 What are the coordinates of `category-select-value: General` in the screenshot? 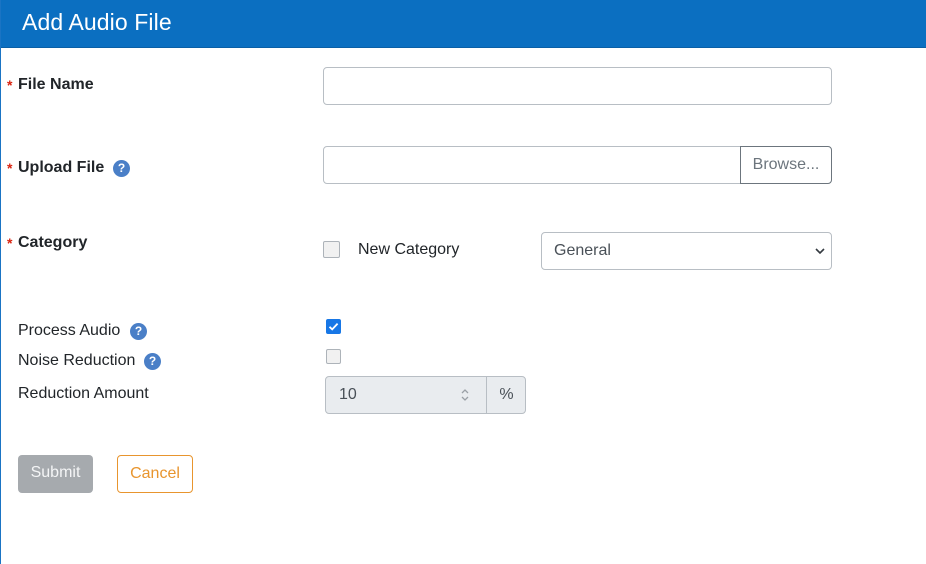 It's located at (582, 250).